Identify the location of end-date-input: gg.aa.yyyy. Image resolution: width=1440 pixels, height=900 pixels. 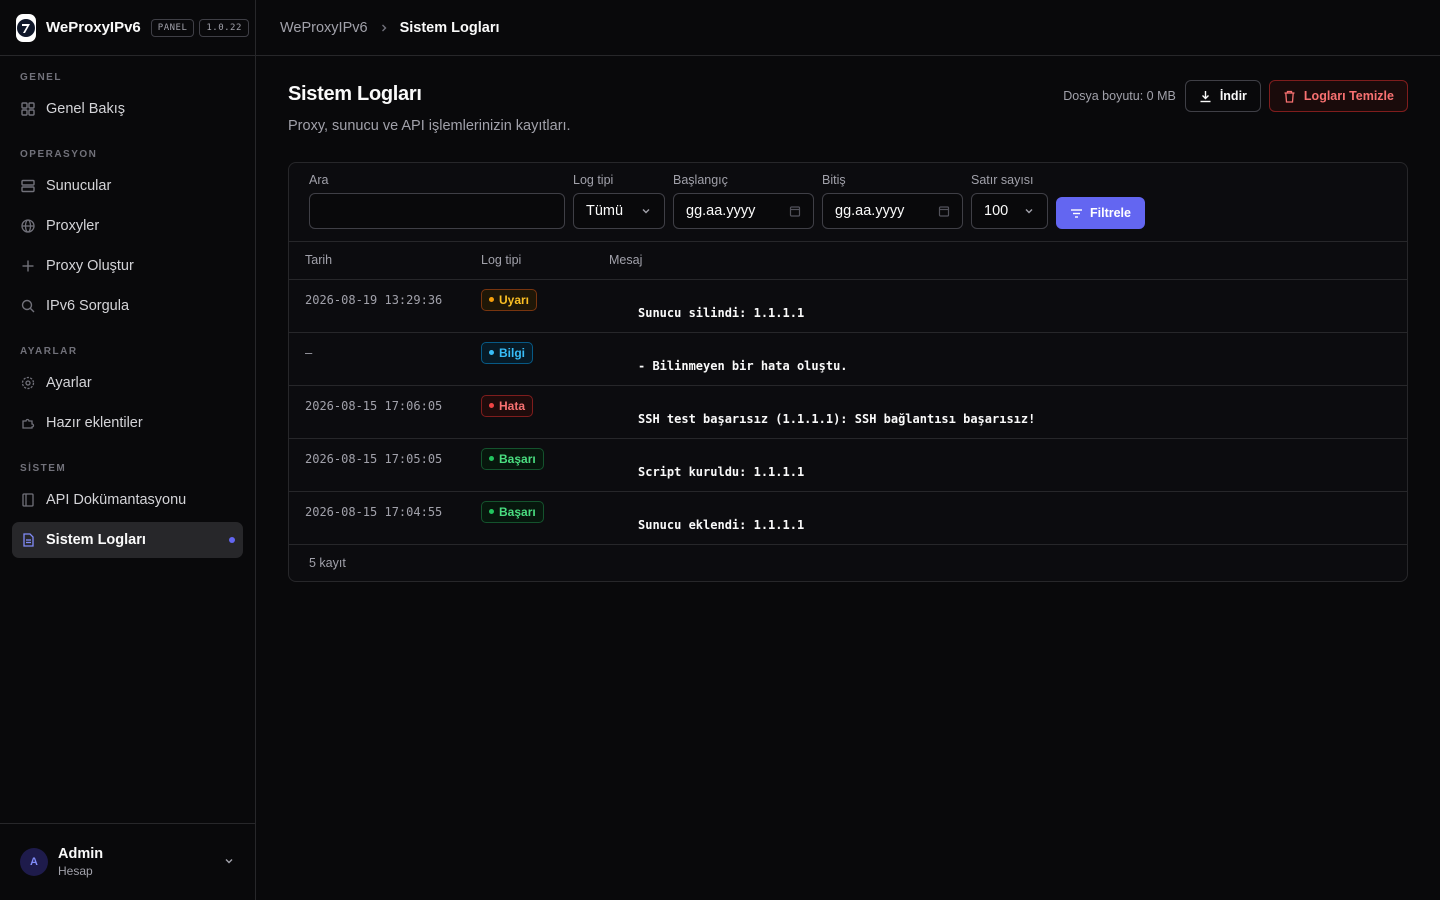
(892, 211).